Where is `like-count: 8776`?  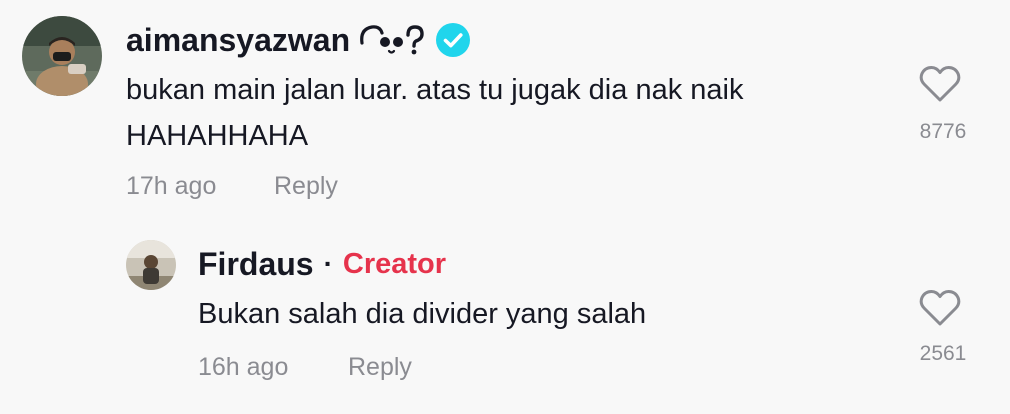
like-count: 8776 is located at coordinates (943, 131).